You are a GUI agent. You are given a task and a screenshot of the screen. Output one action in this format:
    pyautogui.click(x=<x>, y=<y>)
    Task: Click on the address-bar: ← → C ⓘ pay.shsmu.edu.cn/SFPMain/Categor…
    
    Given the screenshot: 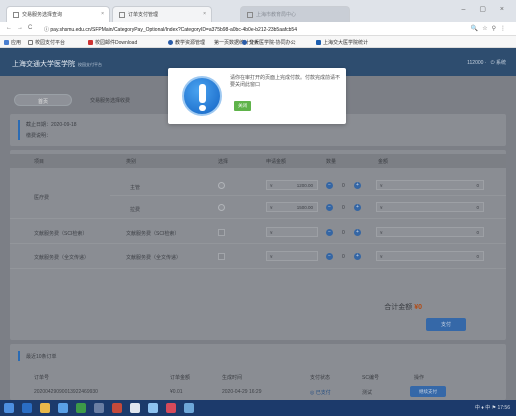 What is the action you would take?
    pyautogui.click(x=258, y=29)
    